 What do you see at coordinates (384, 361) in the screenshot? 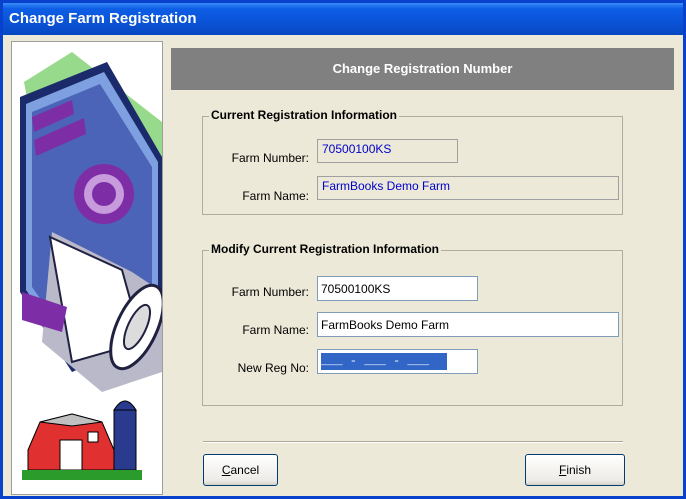
I see `new-reg-no-mask: ___ - ___ - ___` at bounding box center [384, 361].